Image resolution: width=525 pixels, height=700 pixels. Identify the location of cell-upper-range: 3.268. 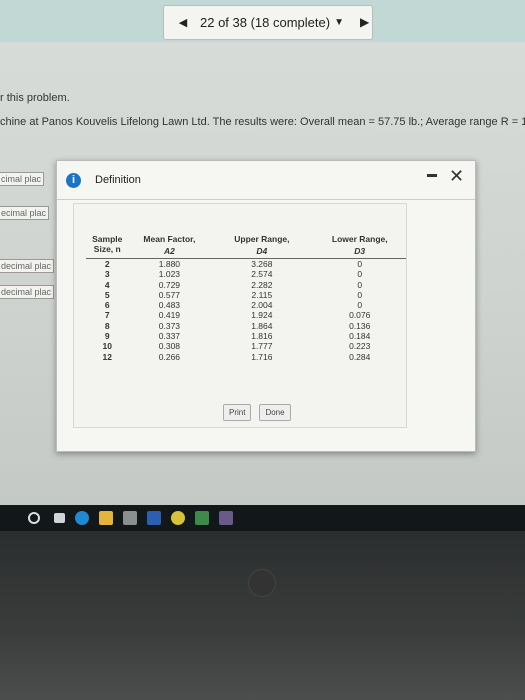
(262, 264).